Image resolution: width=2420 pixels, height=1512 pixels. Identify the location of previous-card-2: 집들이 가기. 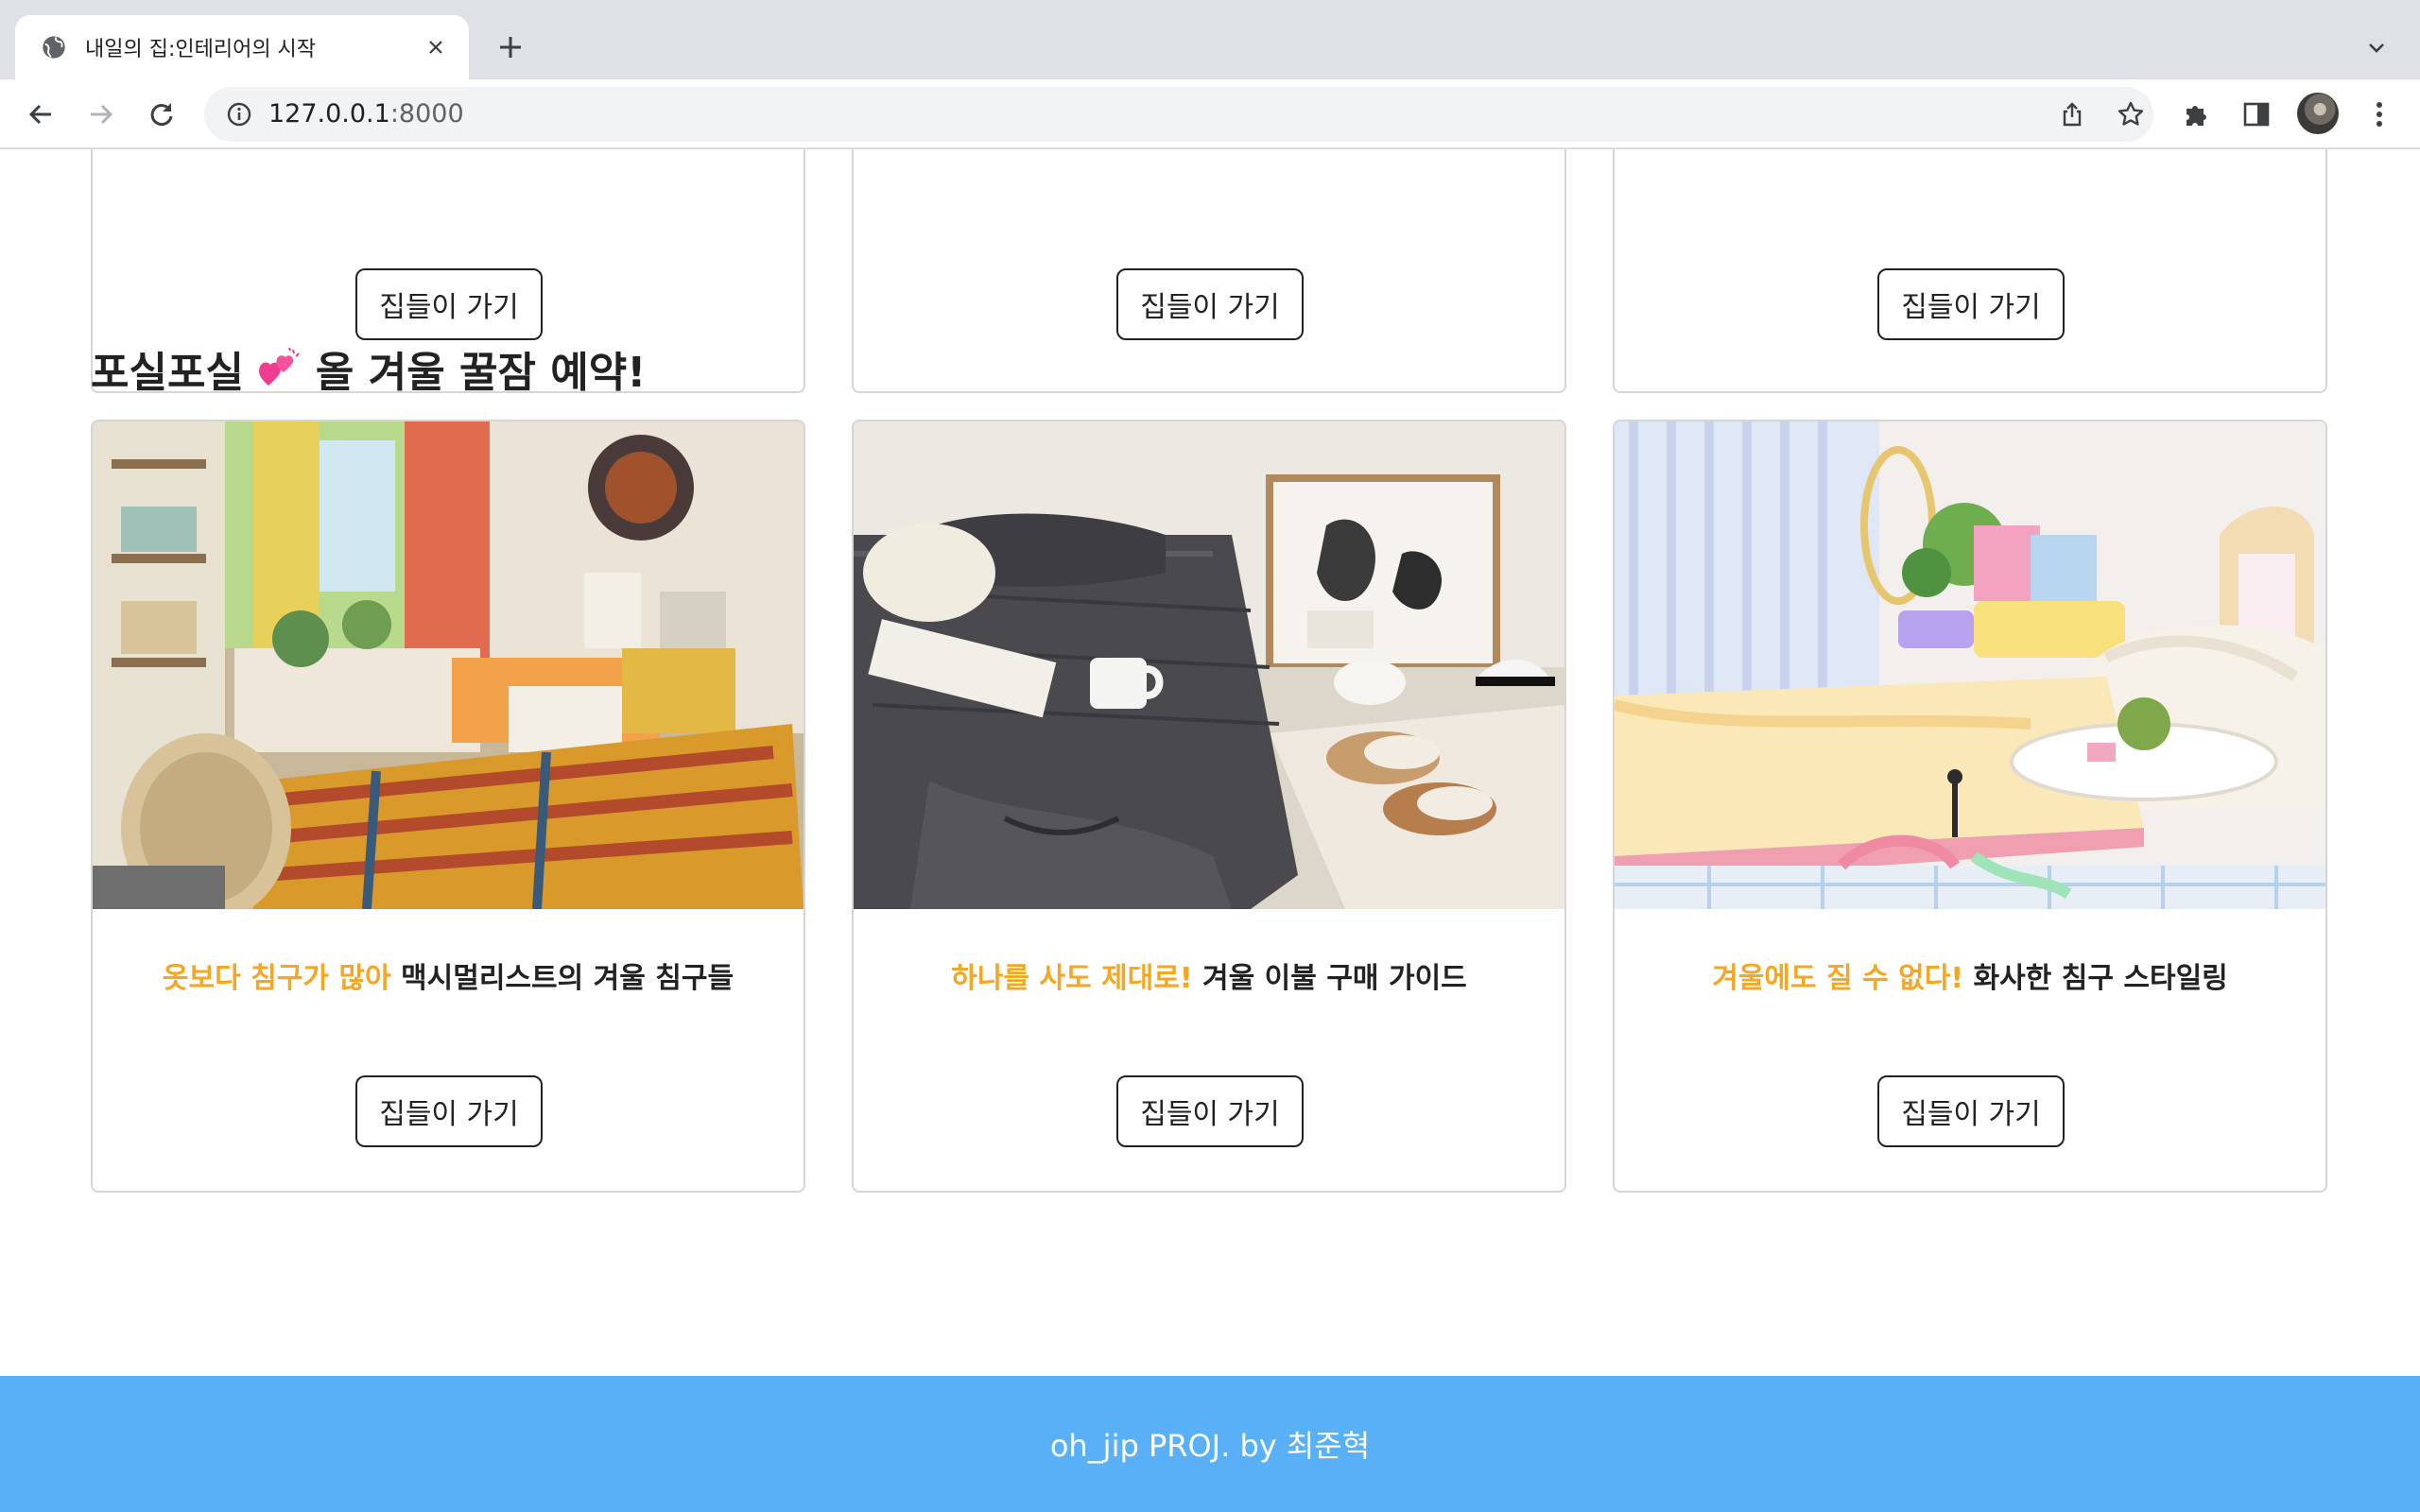
(1209, 271).